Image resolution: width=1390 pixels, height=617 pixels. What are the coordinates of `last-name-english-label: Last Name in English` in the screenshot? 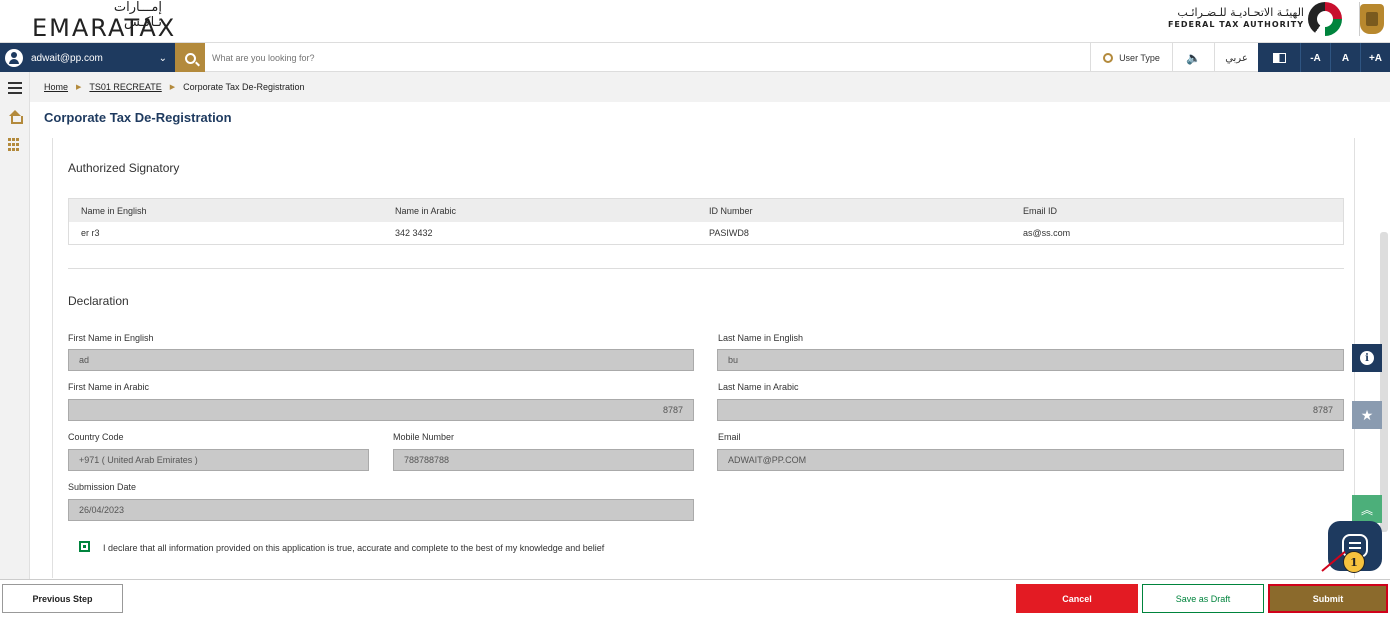 It's located at (761, 338).